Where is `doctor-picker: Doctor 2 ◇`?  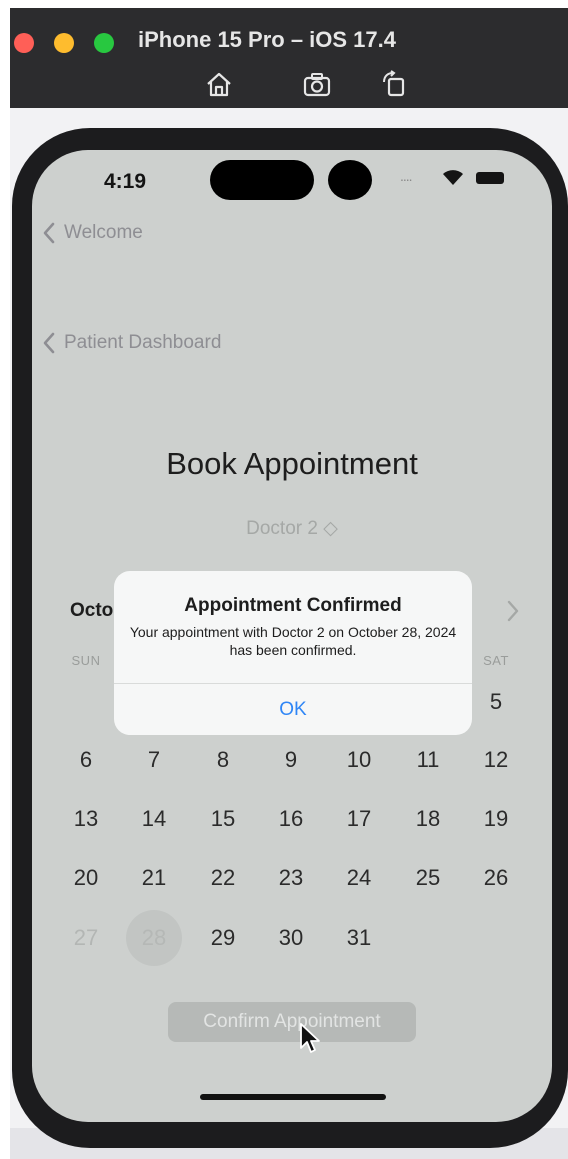
doctor-picker: Doctor 2 ◇ is located at coordinates (292, 528).